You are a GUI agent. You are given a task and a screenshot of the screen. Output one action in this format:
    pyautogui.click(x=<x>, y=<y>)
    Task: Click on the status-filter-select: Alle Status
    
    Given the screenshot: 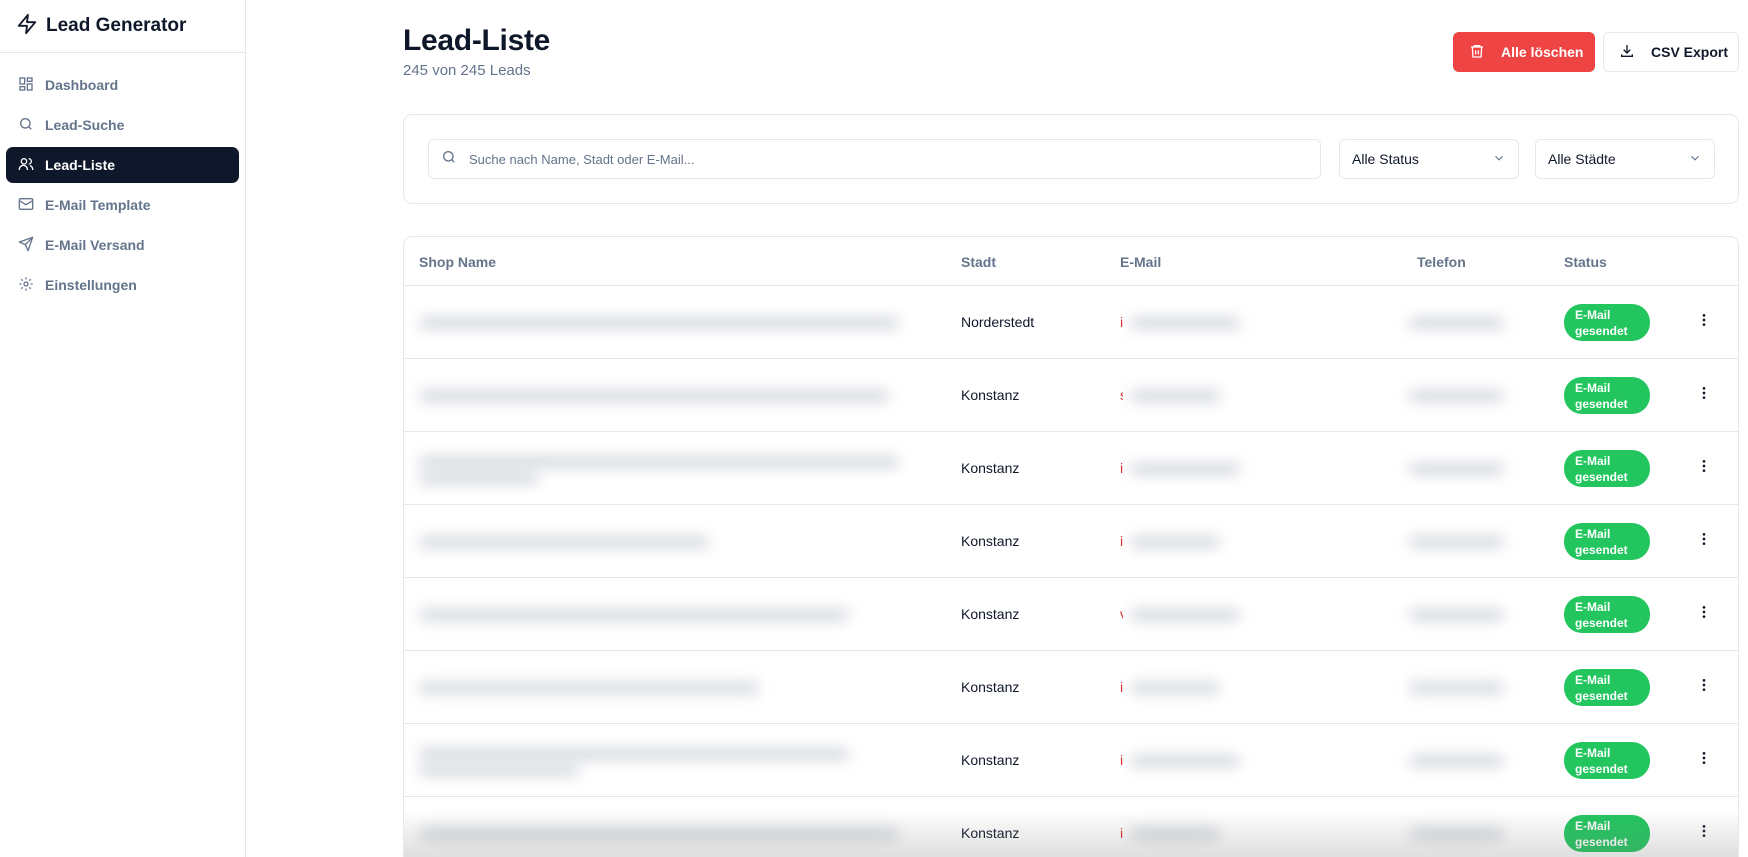 What is the action you would take?
    pyautogui.click(x=1429, y=159)
    